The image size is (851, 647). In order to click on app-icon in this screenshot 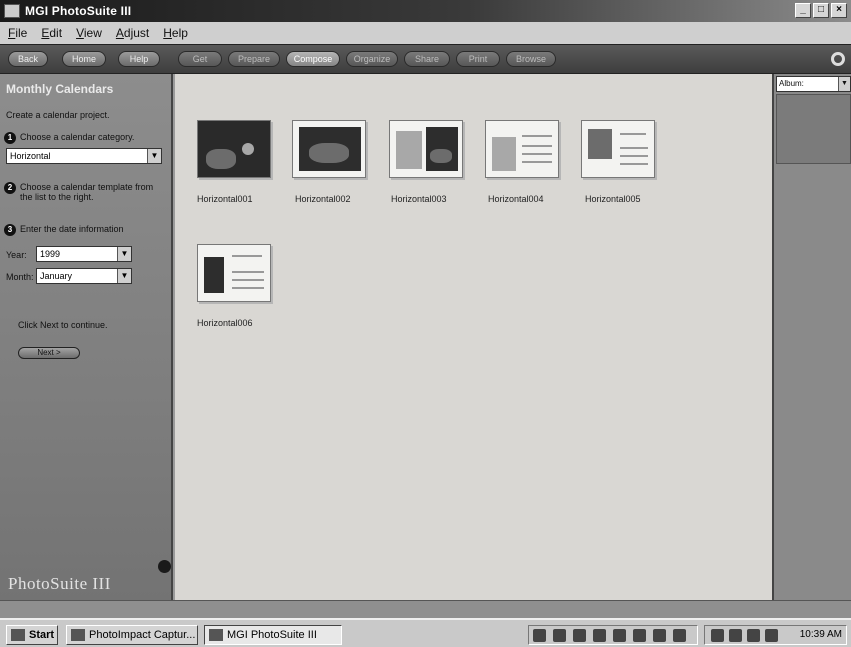, I will do `click(12, 11)`.